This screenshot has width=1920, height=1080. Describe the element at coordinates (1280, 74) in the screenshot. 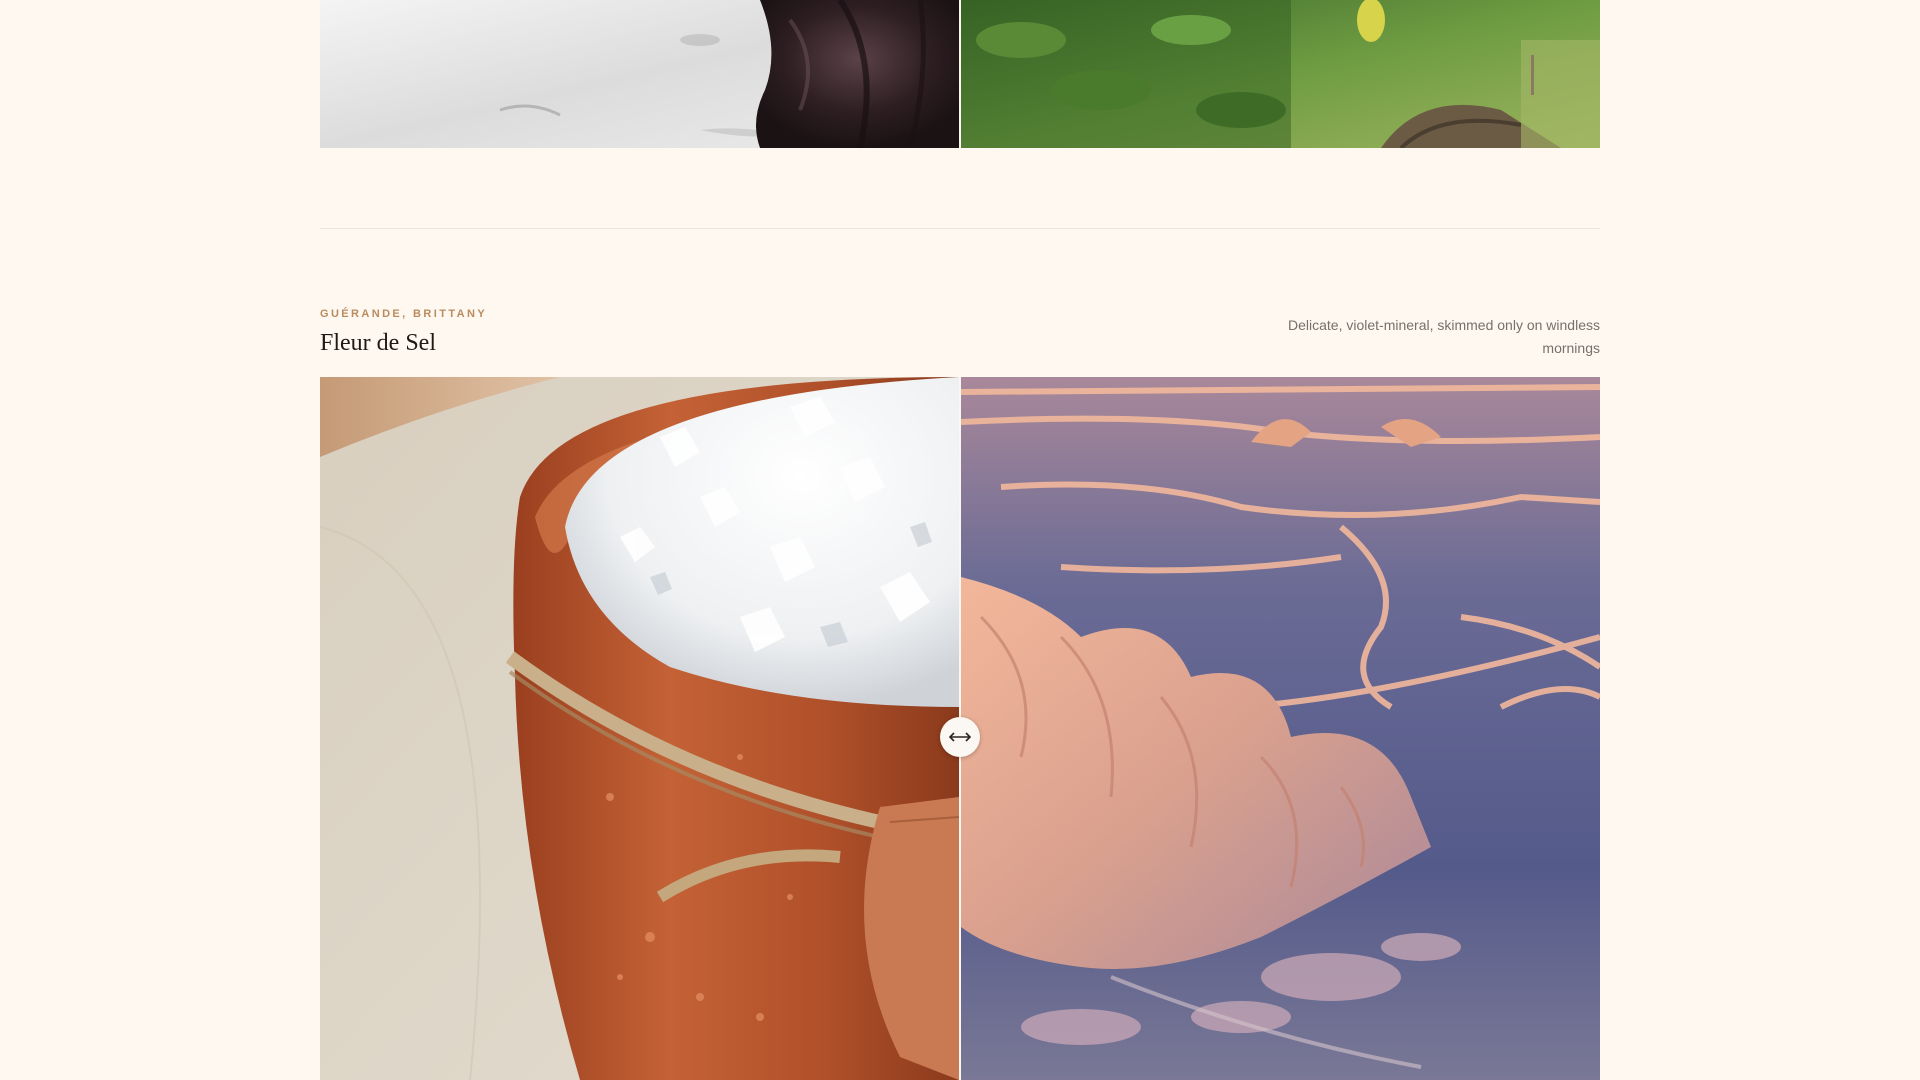

I see `previous-right-image` at that location.